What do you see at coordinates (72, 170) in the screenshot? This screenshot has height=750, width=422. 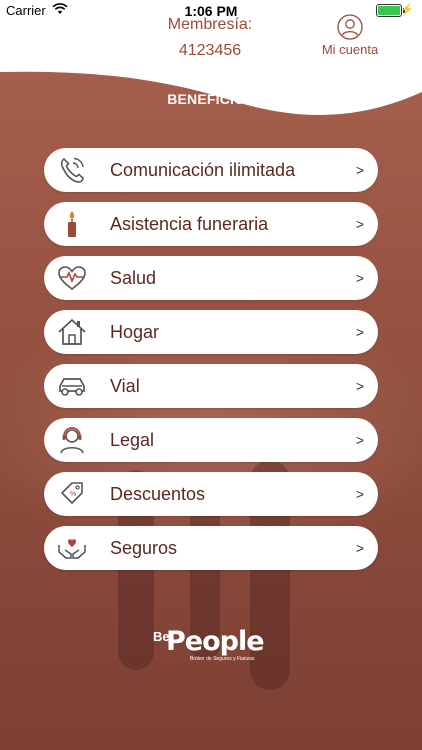 I see `phone-icon` at bounding box center [72, 170].